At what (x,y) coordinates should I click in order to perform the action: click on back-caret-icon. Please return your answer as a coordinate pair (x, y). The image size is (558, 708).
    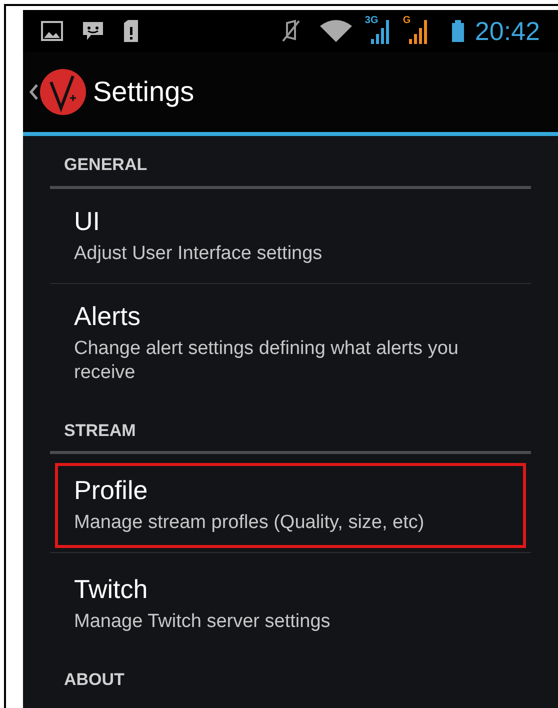
    Looking at the image, I should click on (34, 92).